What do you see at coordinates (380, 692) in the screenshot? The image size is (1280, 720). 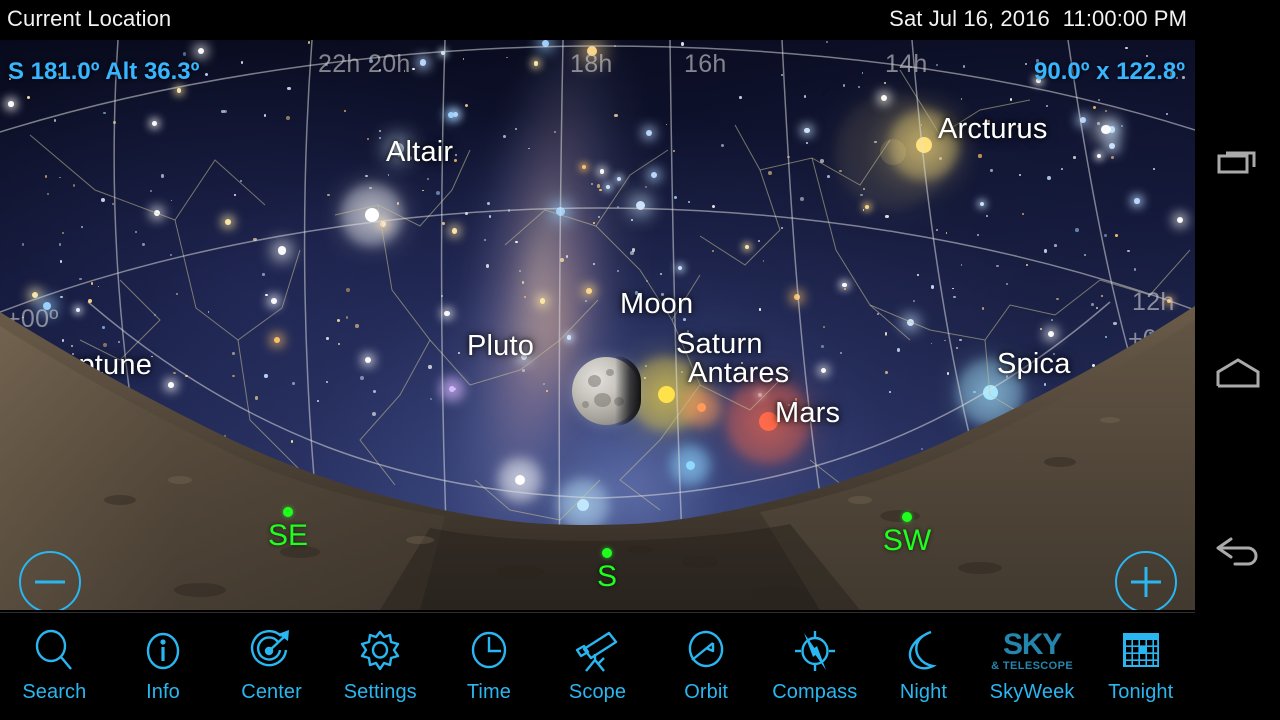 I see `toolbar-label-settings: Settings` at bounding box center [380, 692].